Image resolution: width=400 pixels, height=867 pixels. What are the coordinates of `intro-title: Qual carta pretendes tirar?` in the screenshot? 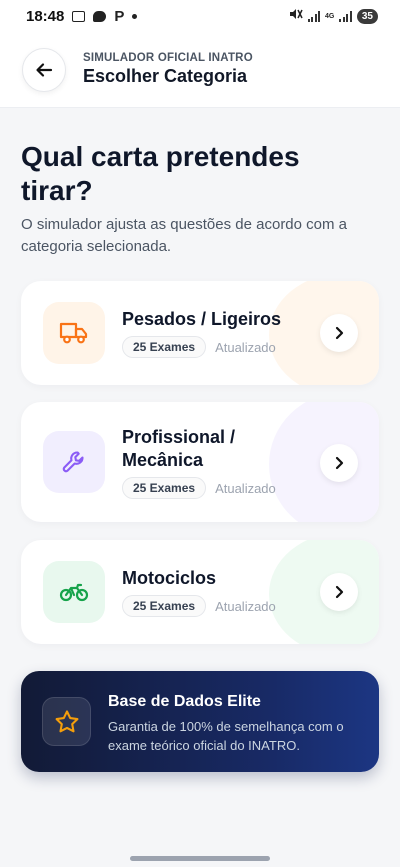 It's located at (160, 173).